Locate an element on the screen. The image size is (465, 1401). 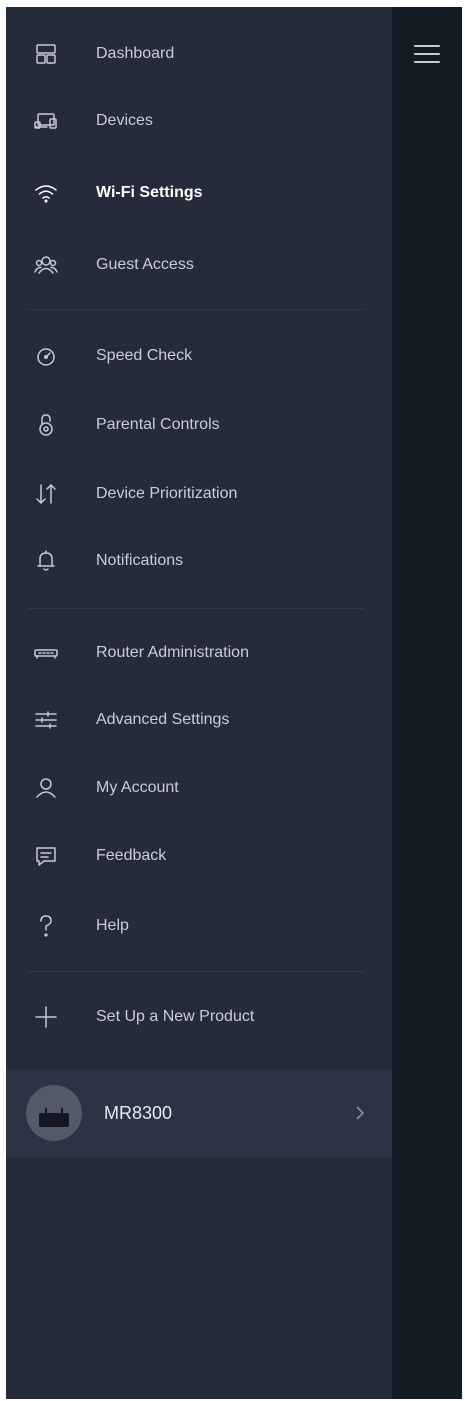
menu-item-label: My Account is located at coordinates (137, 787).